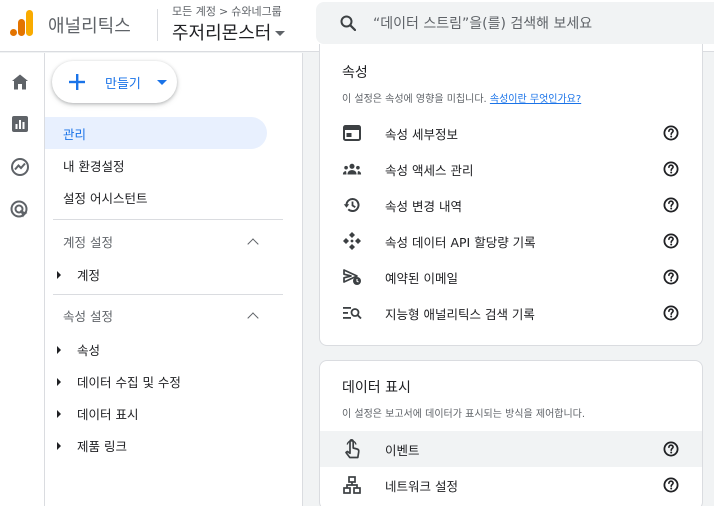 This screenshot has height=506, width=714. What do you see at coordinates (511, 485) in the screenshot?
I see `settings-row-network: 네트워크 설정` at bounding box center [511, 485].